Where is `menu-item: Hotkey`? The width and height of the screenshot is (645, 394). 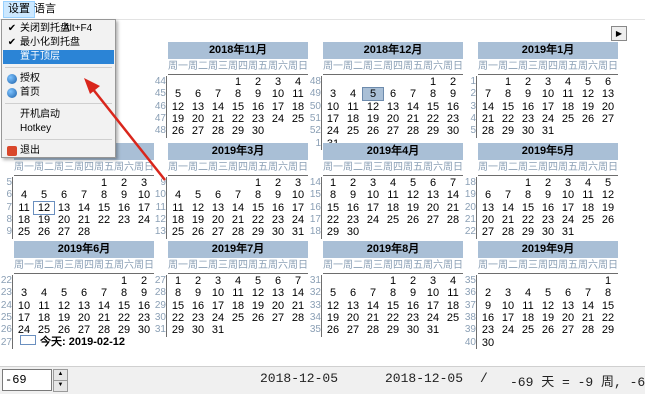
menu-item: Hotkey is located at coordinates (58, 129).